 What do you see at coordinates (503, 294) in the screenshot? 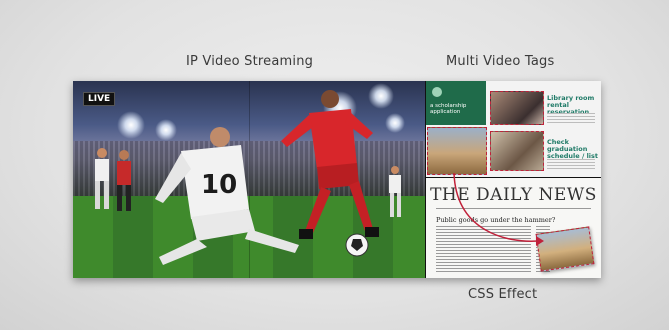
I see `css-effect-label: CSS Effect` at bounding box center [503, 294].